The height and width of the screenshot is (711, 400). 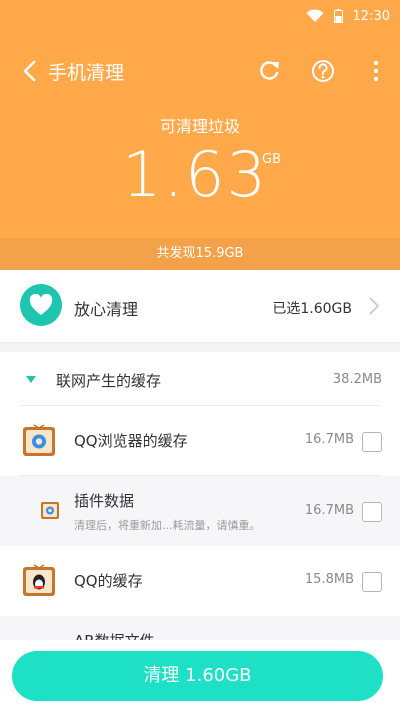 I want to click on junk-amount: 1.63, so click(x=195, y=174).